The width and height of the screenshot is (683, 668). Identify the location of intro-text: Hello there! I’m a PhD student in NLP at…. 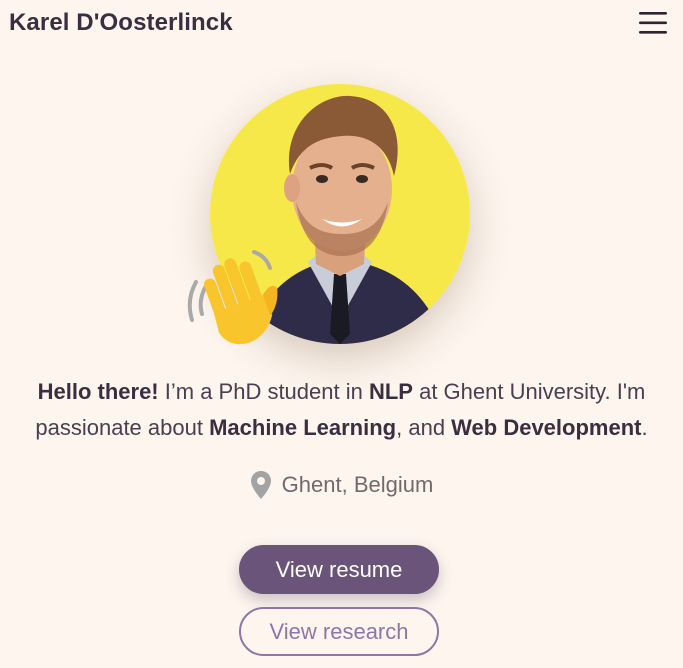
(341, 409).